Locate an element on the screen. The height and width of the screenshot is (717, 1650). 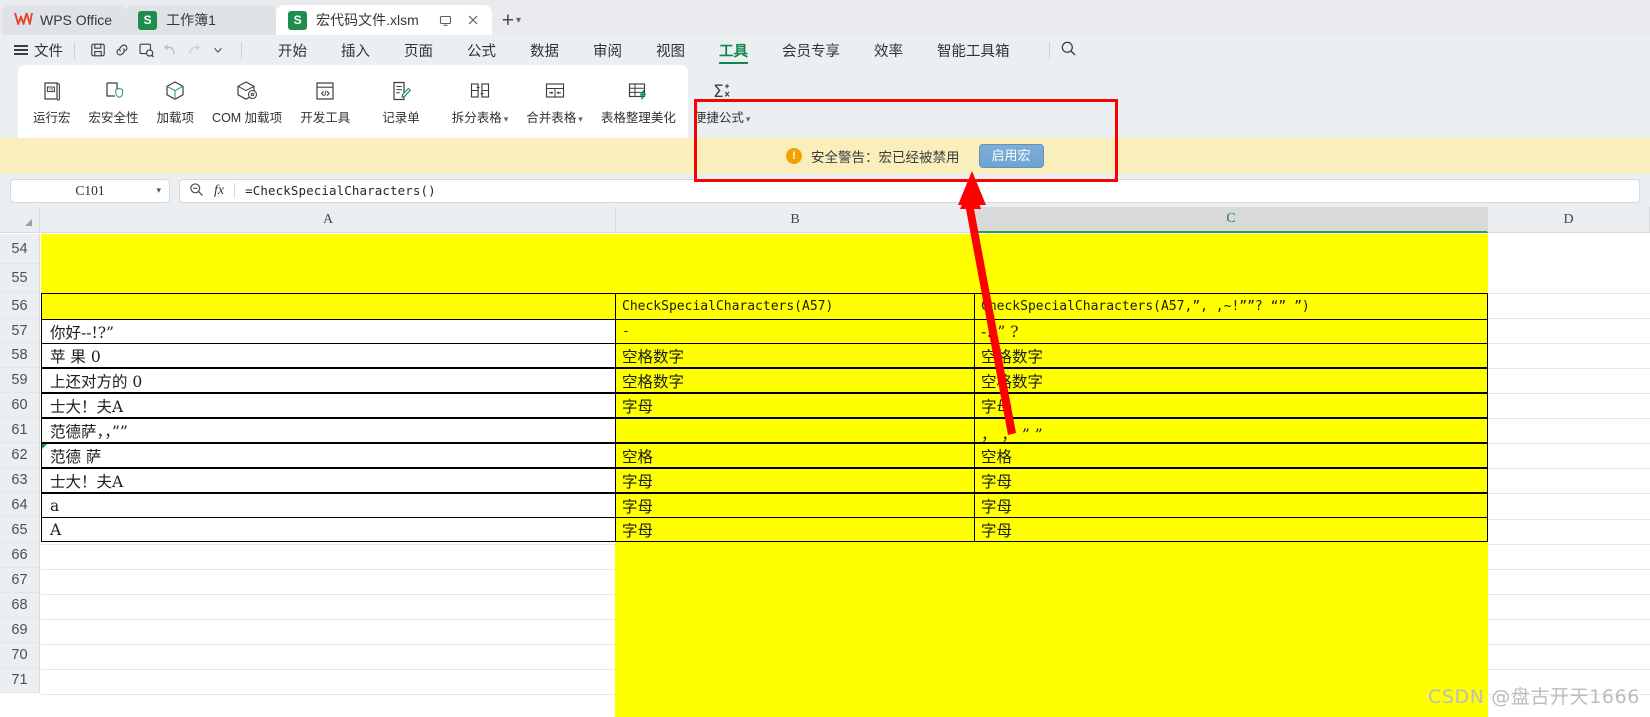
ribbon-tab-formula: 公式 is located at coordinates (481, 50).